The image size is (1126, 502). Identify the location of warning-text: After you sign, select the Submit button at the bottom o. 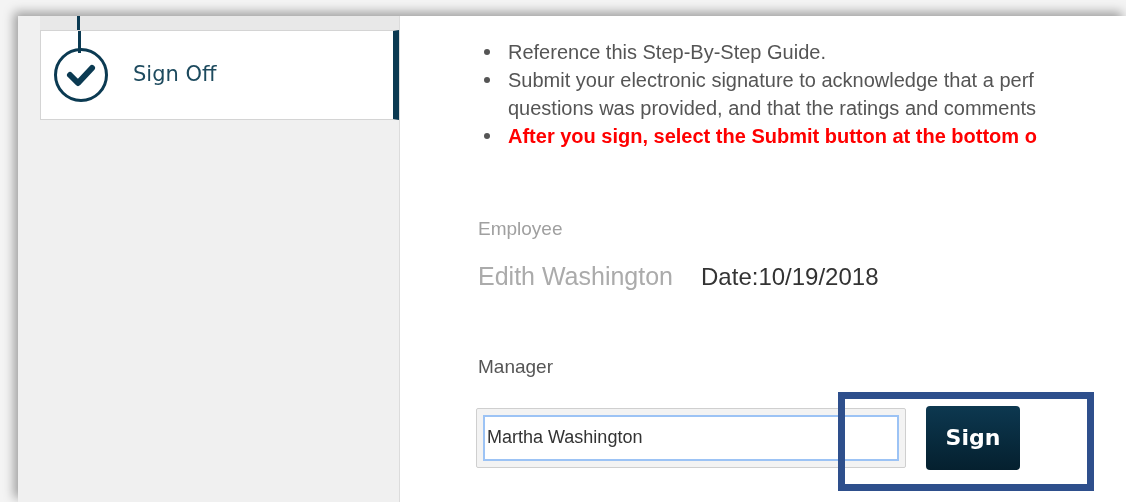
(772, 136).